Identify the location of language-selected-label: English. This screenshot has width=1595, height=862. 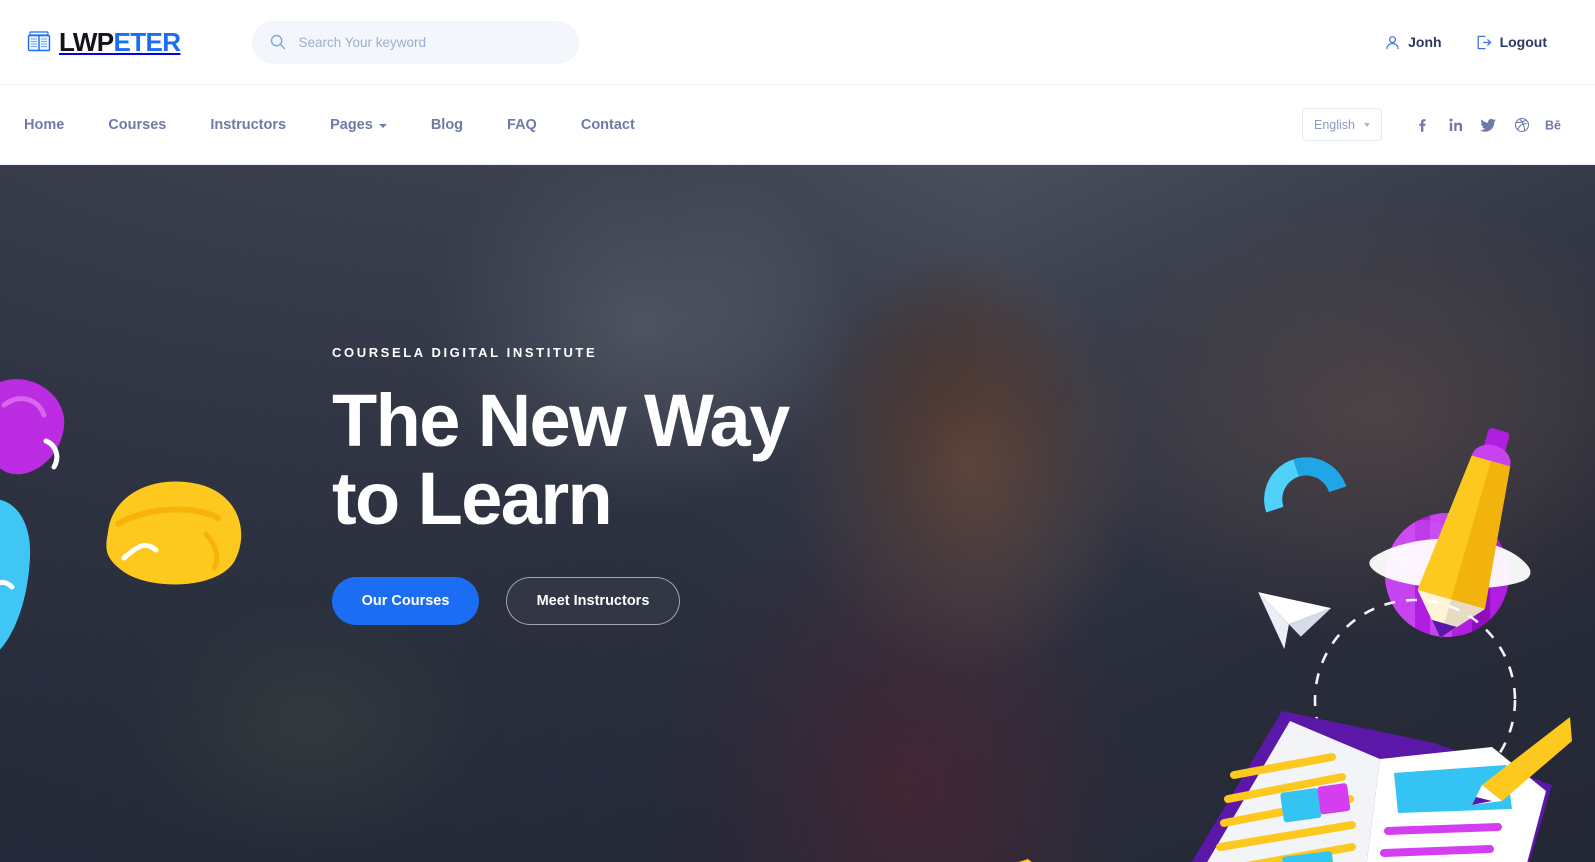
(1334, 124).